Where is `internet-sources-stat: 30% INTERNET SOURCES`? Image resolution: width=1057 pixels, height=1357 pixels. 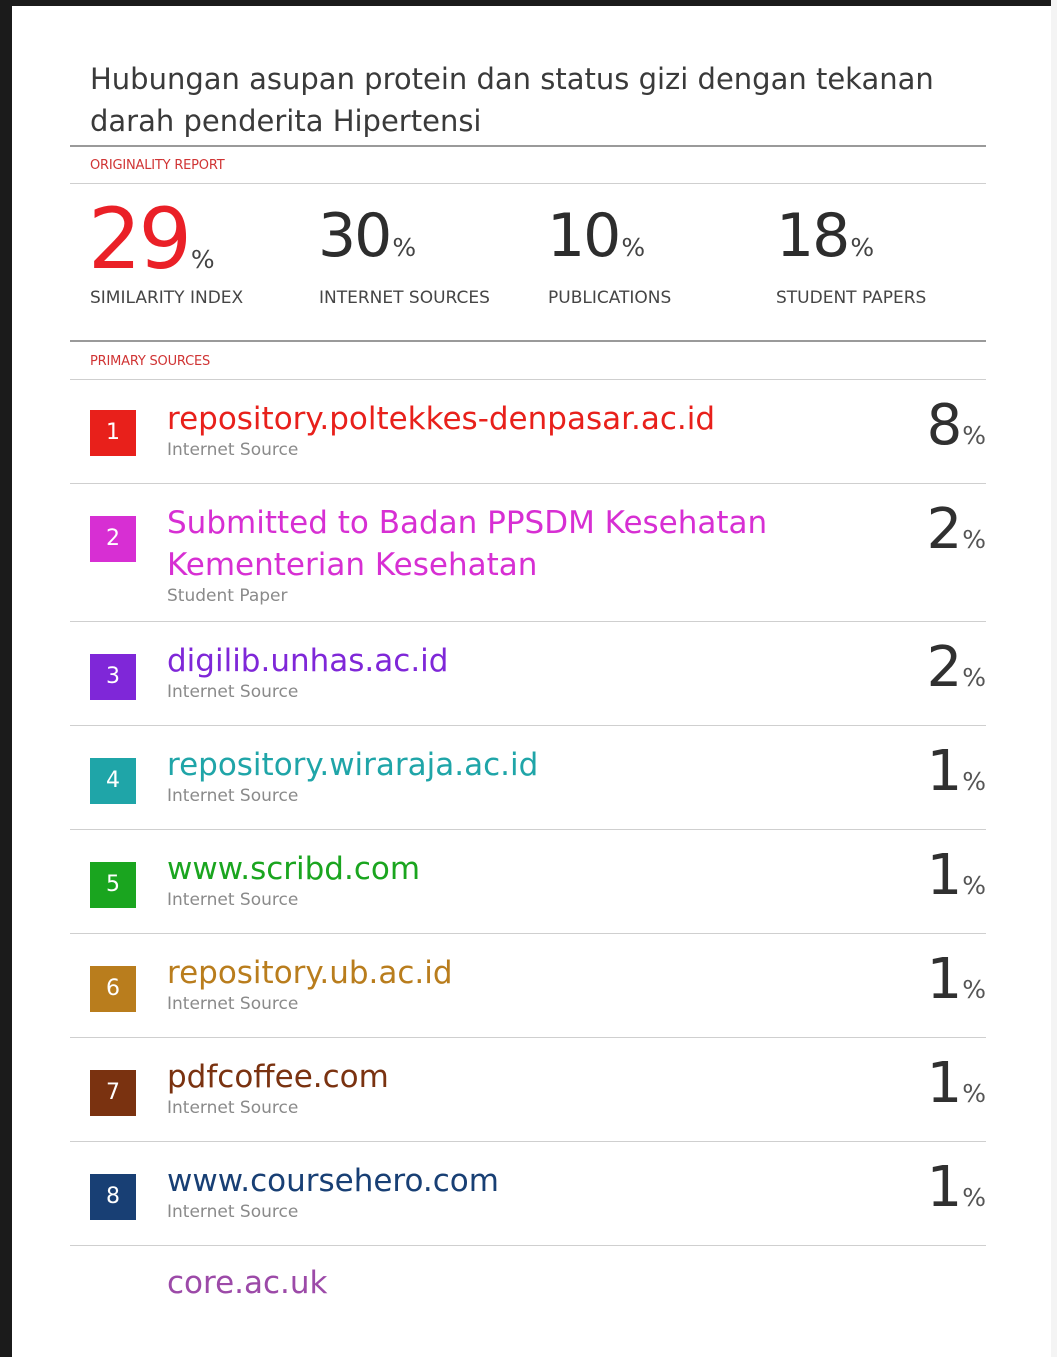 internet-sources-stat: 30% INTERNET SOURCES is located at coordinates (404, 252).